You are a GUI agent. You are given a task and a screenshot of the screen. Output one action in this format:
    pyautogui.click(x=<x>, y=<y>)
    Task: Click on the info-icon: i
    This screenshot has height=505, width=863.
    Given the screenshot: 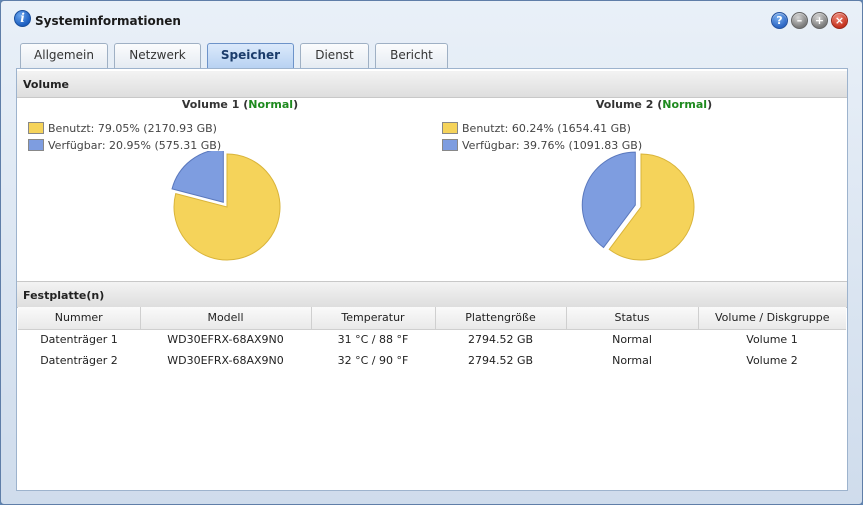 What is the action you would take?
    pyautogui.click(x=22, y=18)
    